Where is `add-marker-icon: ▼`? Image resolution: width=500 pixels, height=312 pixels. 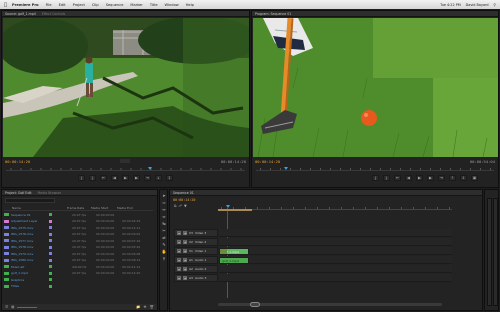 add-marker-icon: ▼ is located at coordinates (185, 206).